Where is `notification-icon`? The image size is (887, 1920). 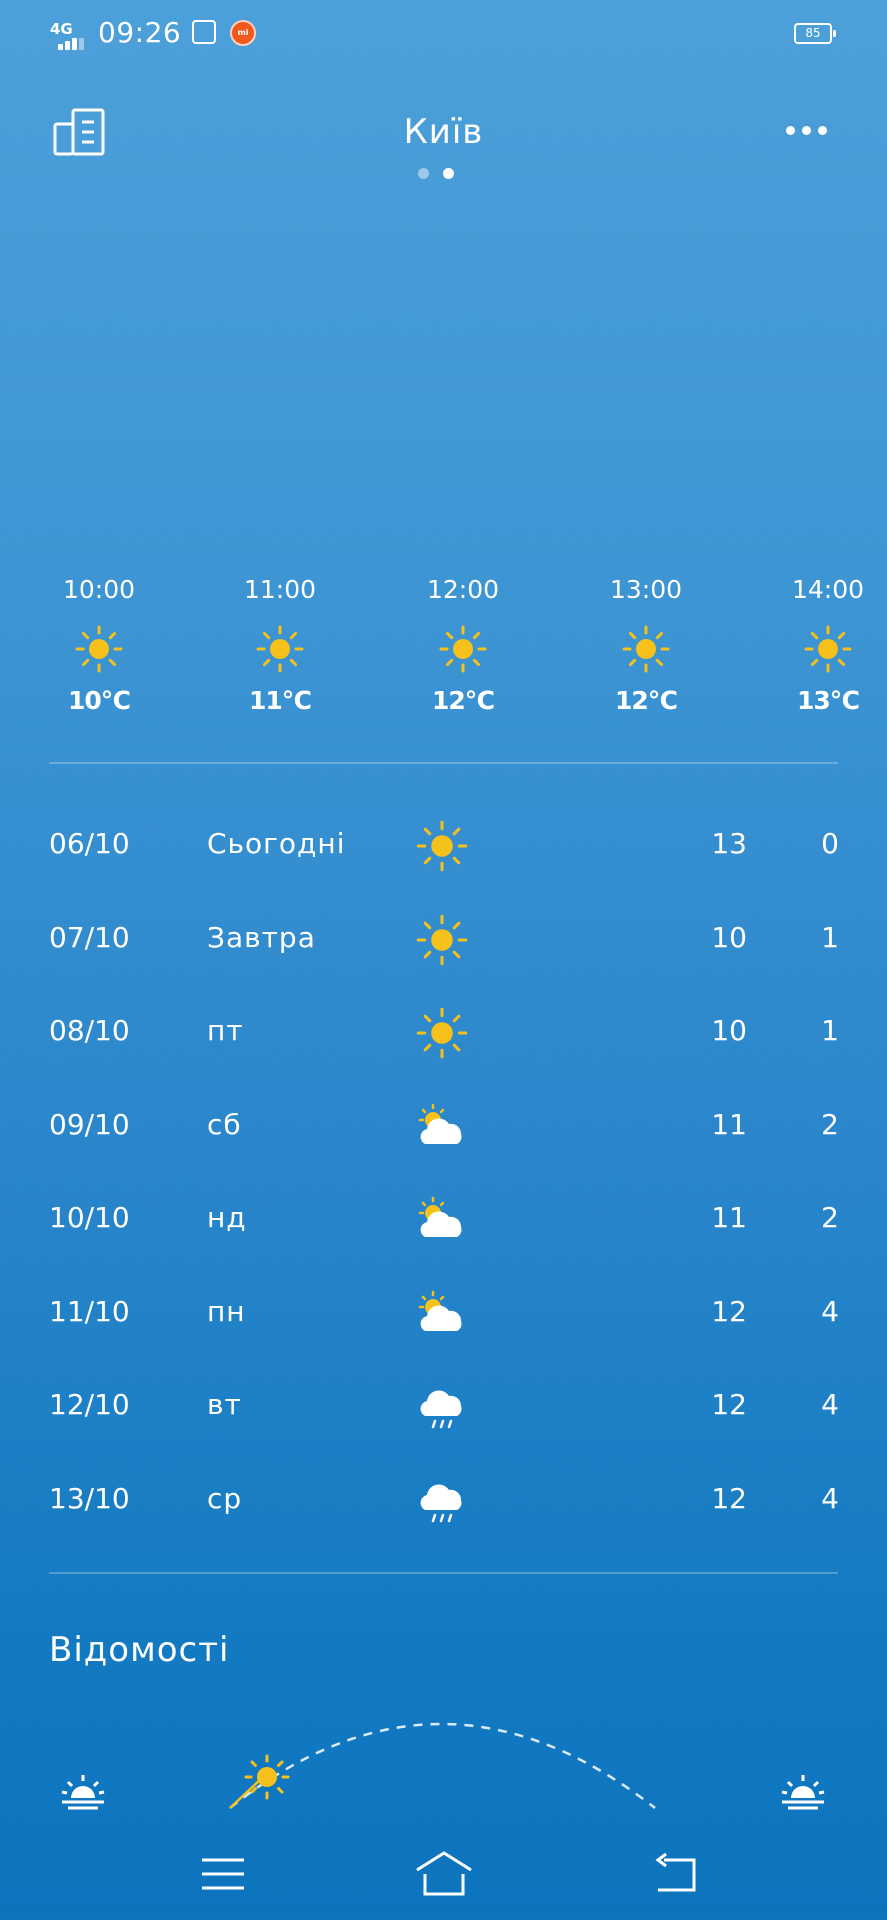
notification-icon is located at coordinates (204, 32).